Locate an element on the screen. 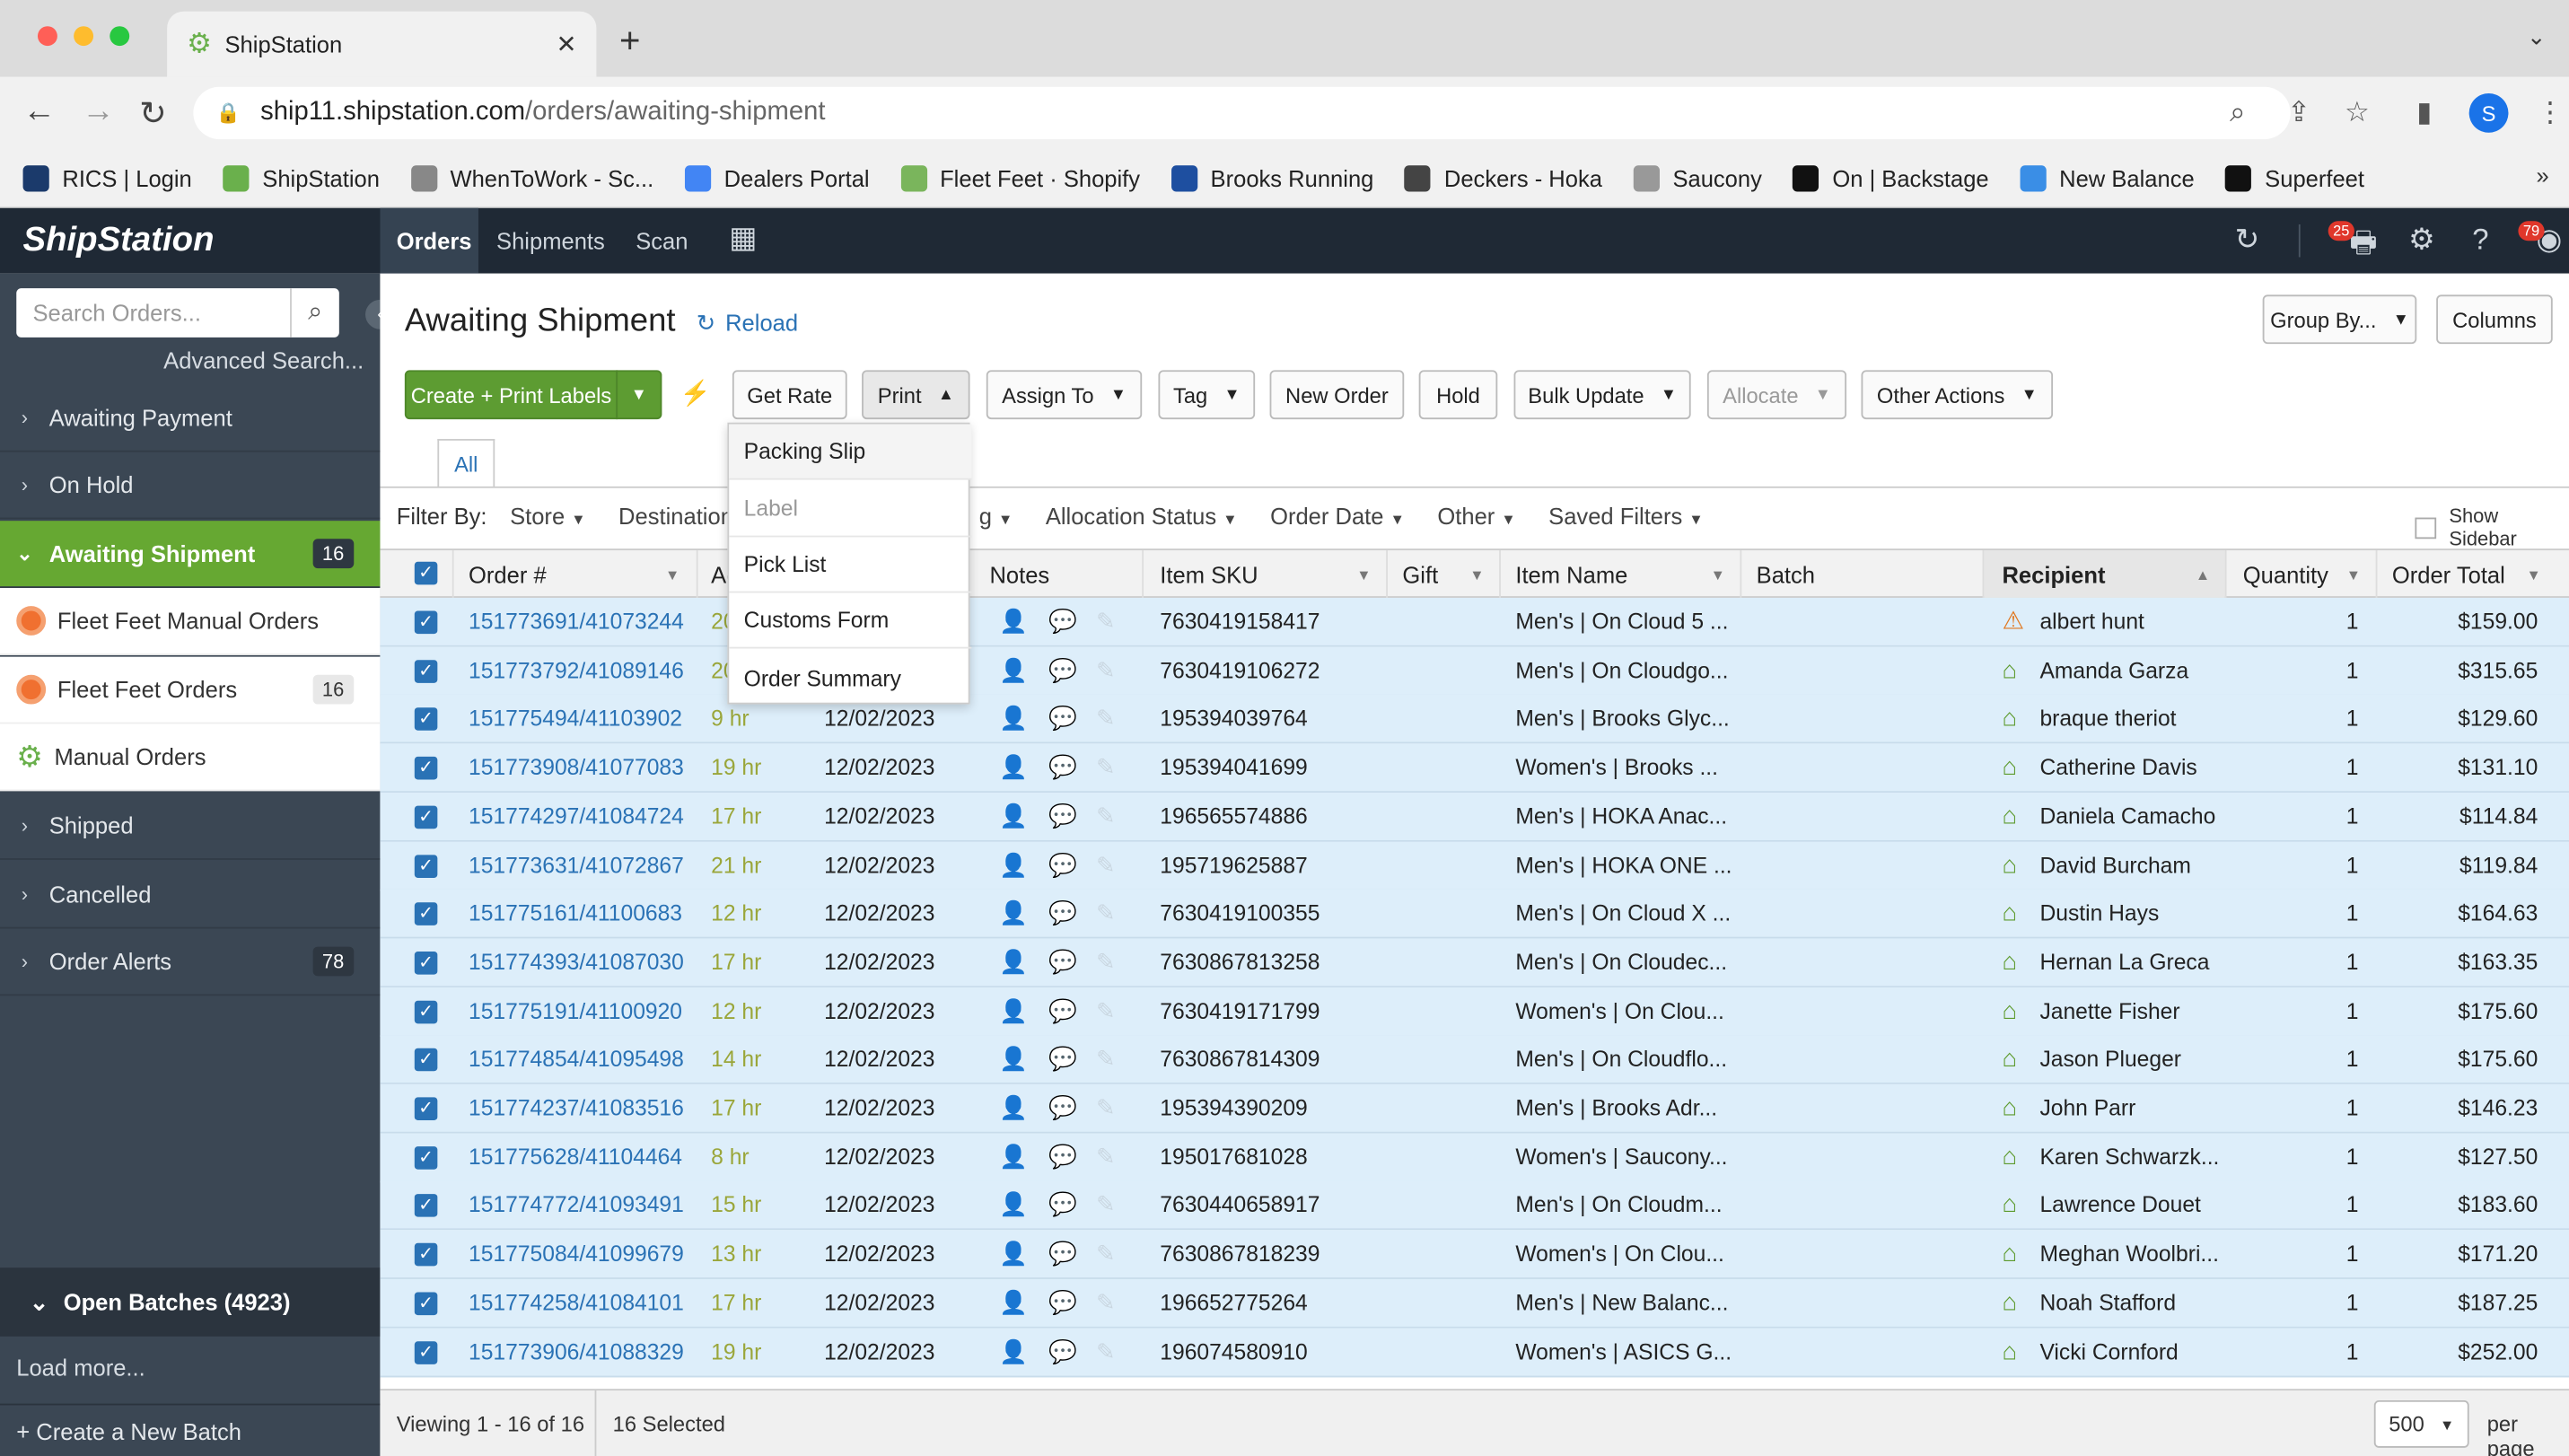 The image size is (2569, 1456). search-input: Search Orders... ⌕ is located at coordinates (177, 313).